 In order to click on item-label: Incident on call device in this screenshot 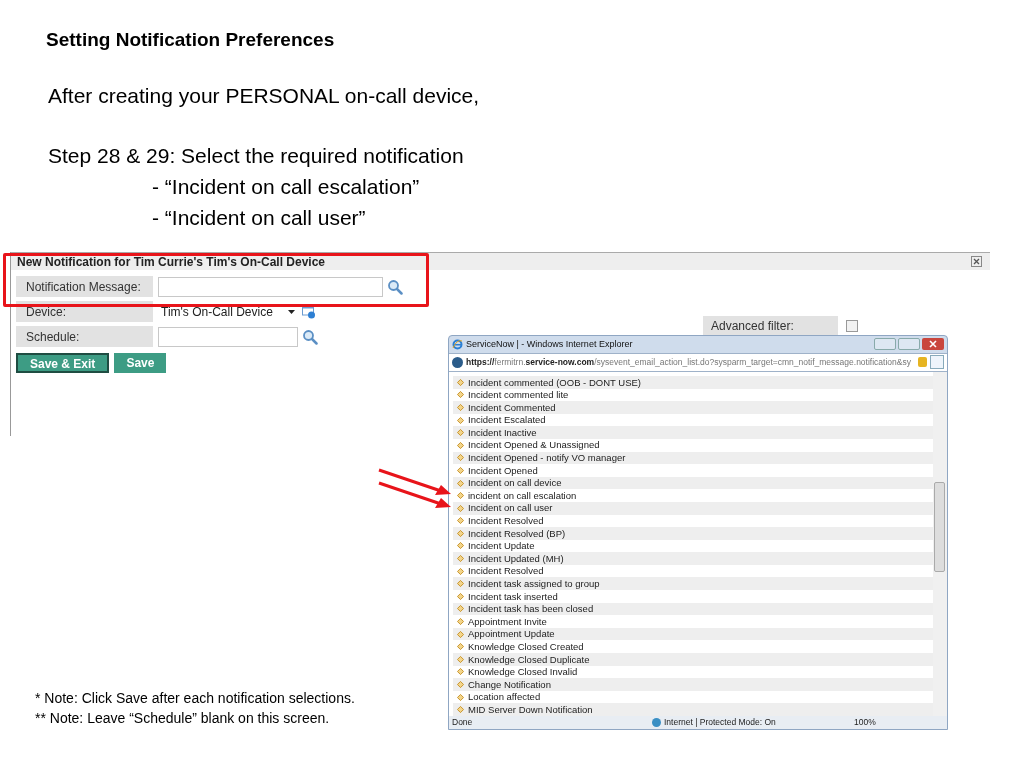, I will do `click(515, 483)`.